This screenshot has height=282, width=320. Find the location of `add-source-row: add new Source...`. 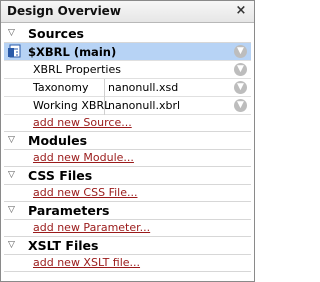

add-source-row: add new Source... is located at coordinates (127, 123).